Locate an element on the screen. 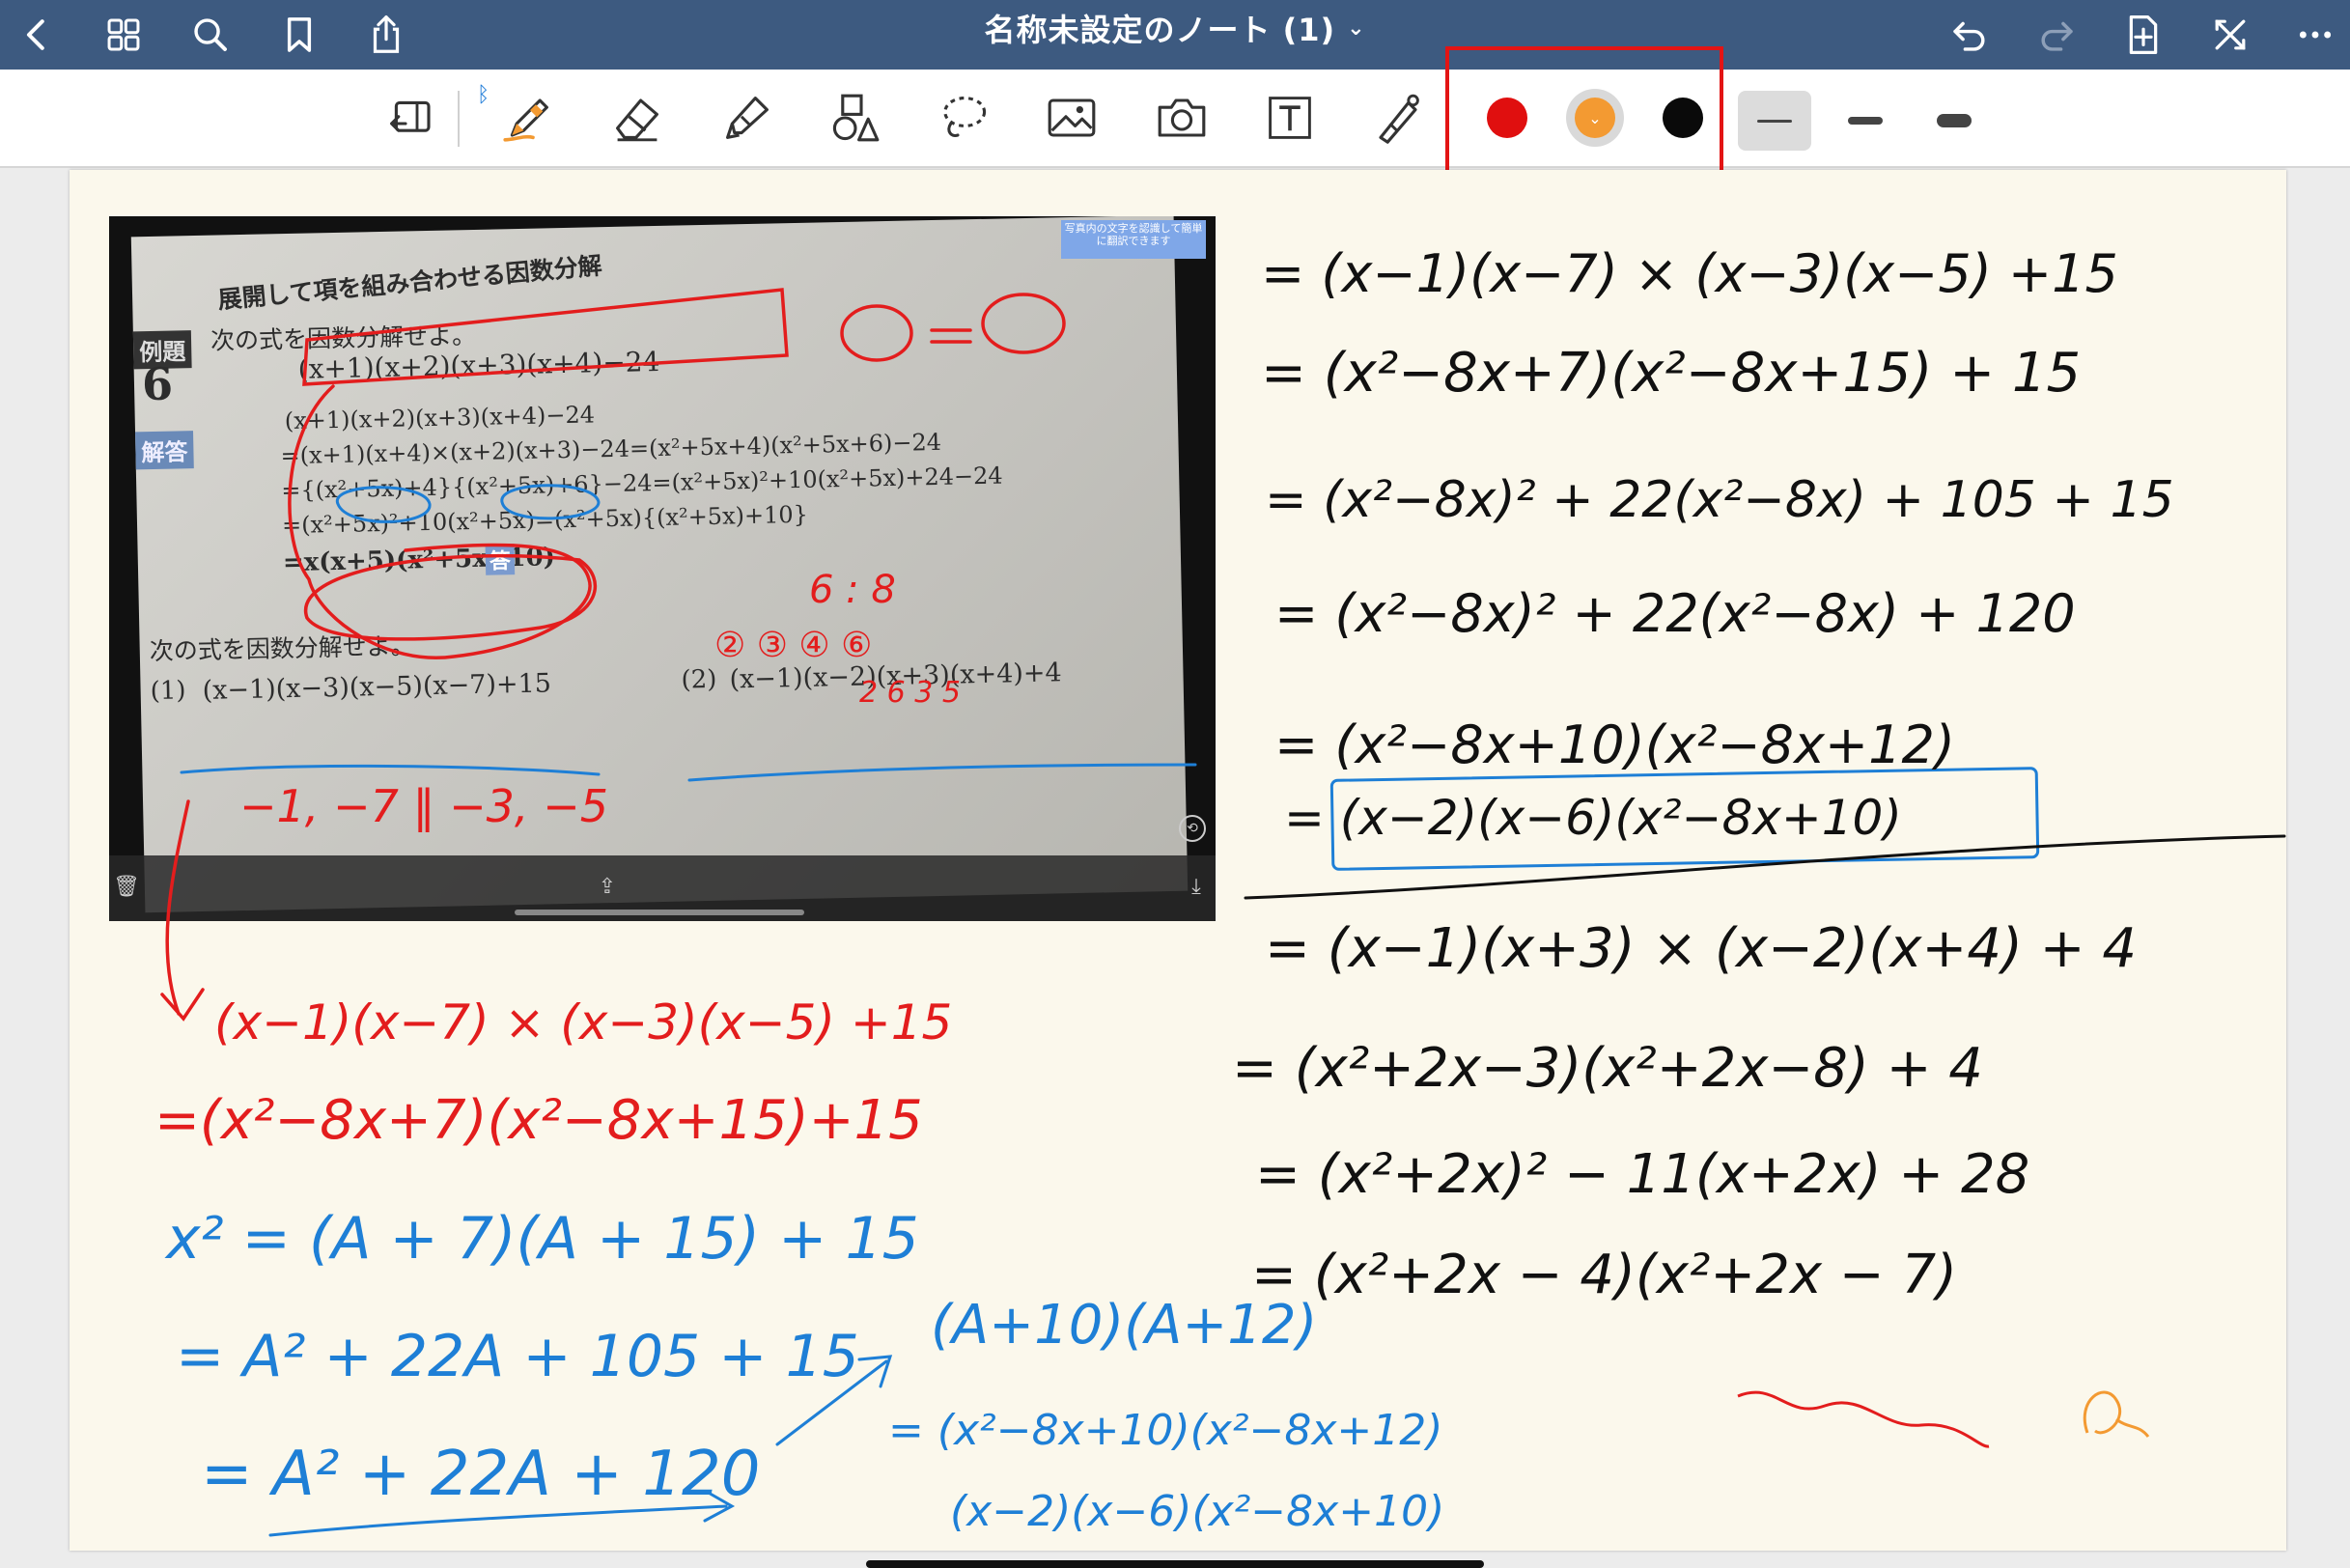 The height and width of the screenshot is (1568, 2350). red-work-line-2: =(x²−8x+7)(x²−8x+15)+15 is located at coordinates (538, 1121).